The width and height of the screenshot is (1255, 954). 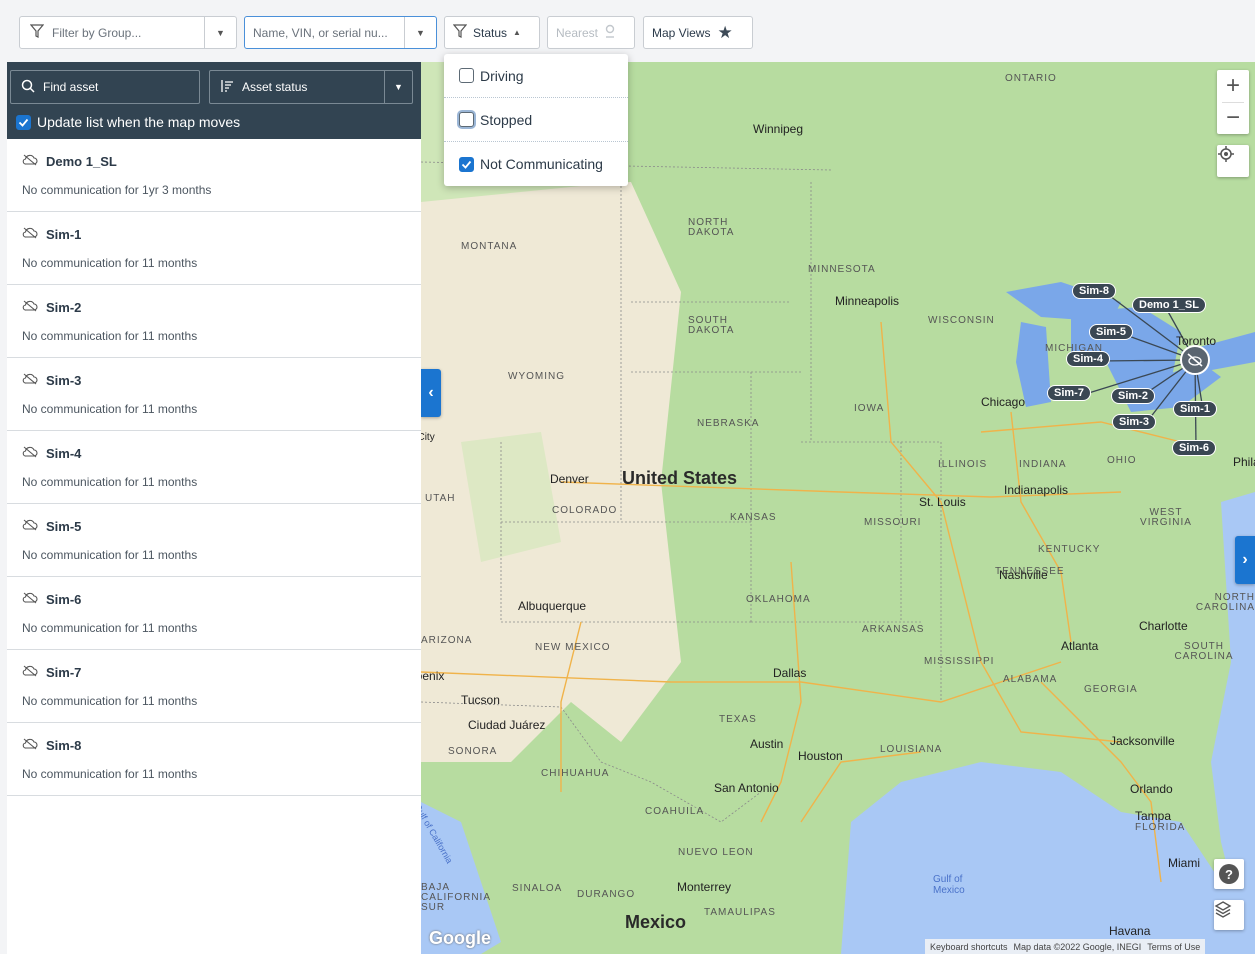 What do you see at coordinates (1111, 332) in the screenshot?
I see `asset-marker: Sim-5` at bounding box center [1111, 332].